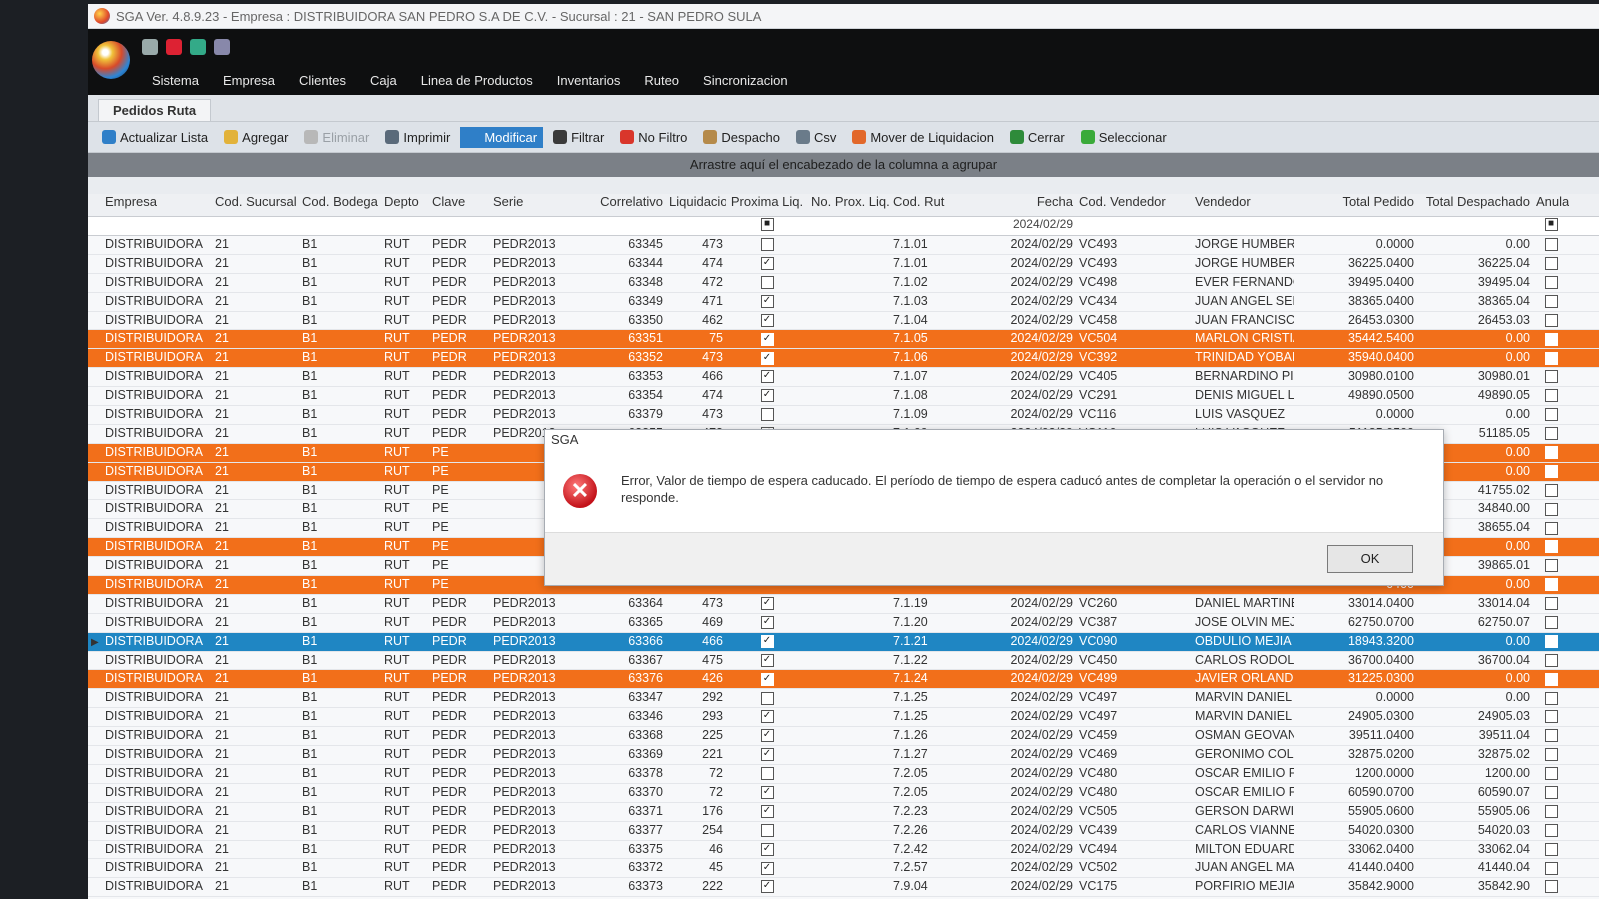 Image resolution: width=1599 pixels, height=899 pixels. Describe the element at coordinates (849, 205) in the screenshot. I see `column-header: No. Prox. Liq.` at that location.